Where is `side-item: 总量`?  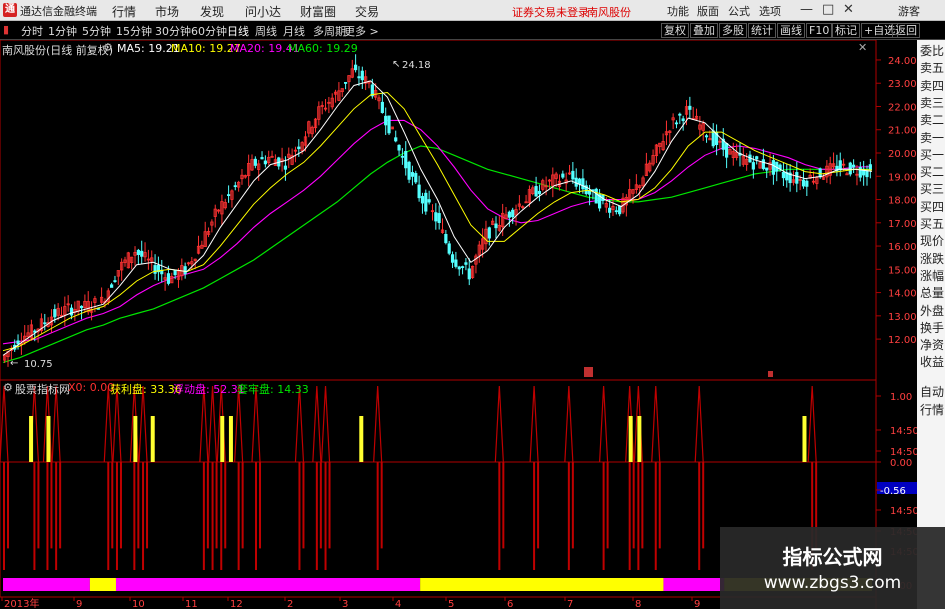 side-item: 总量 is located at coordinates (932, 293).